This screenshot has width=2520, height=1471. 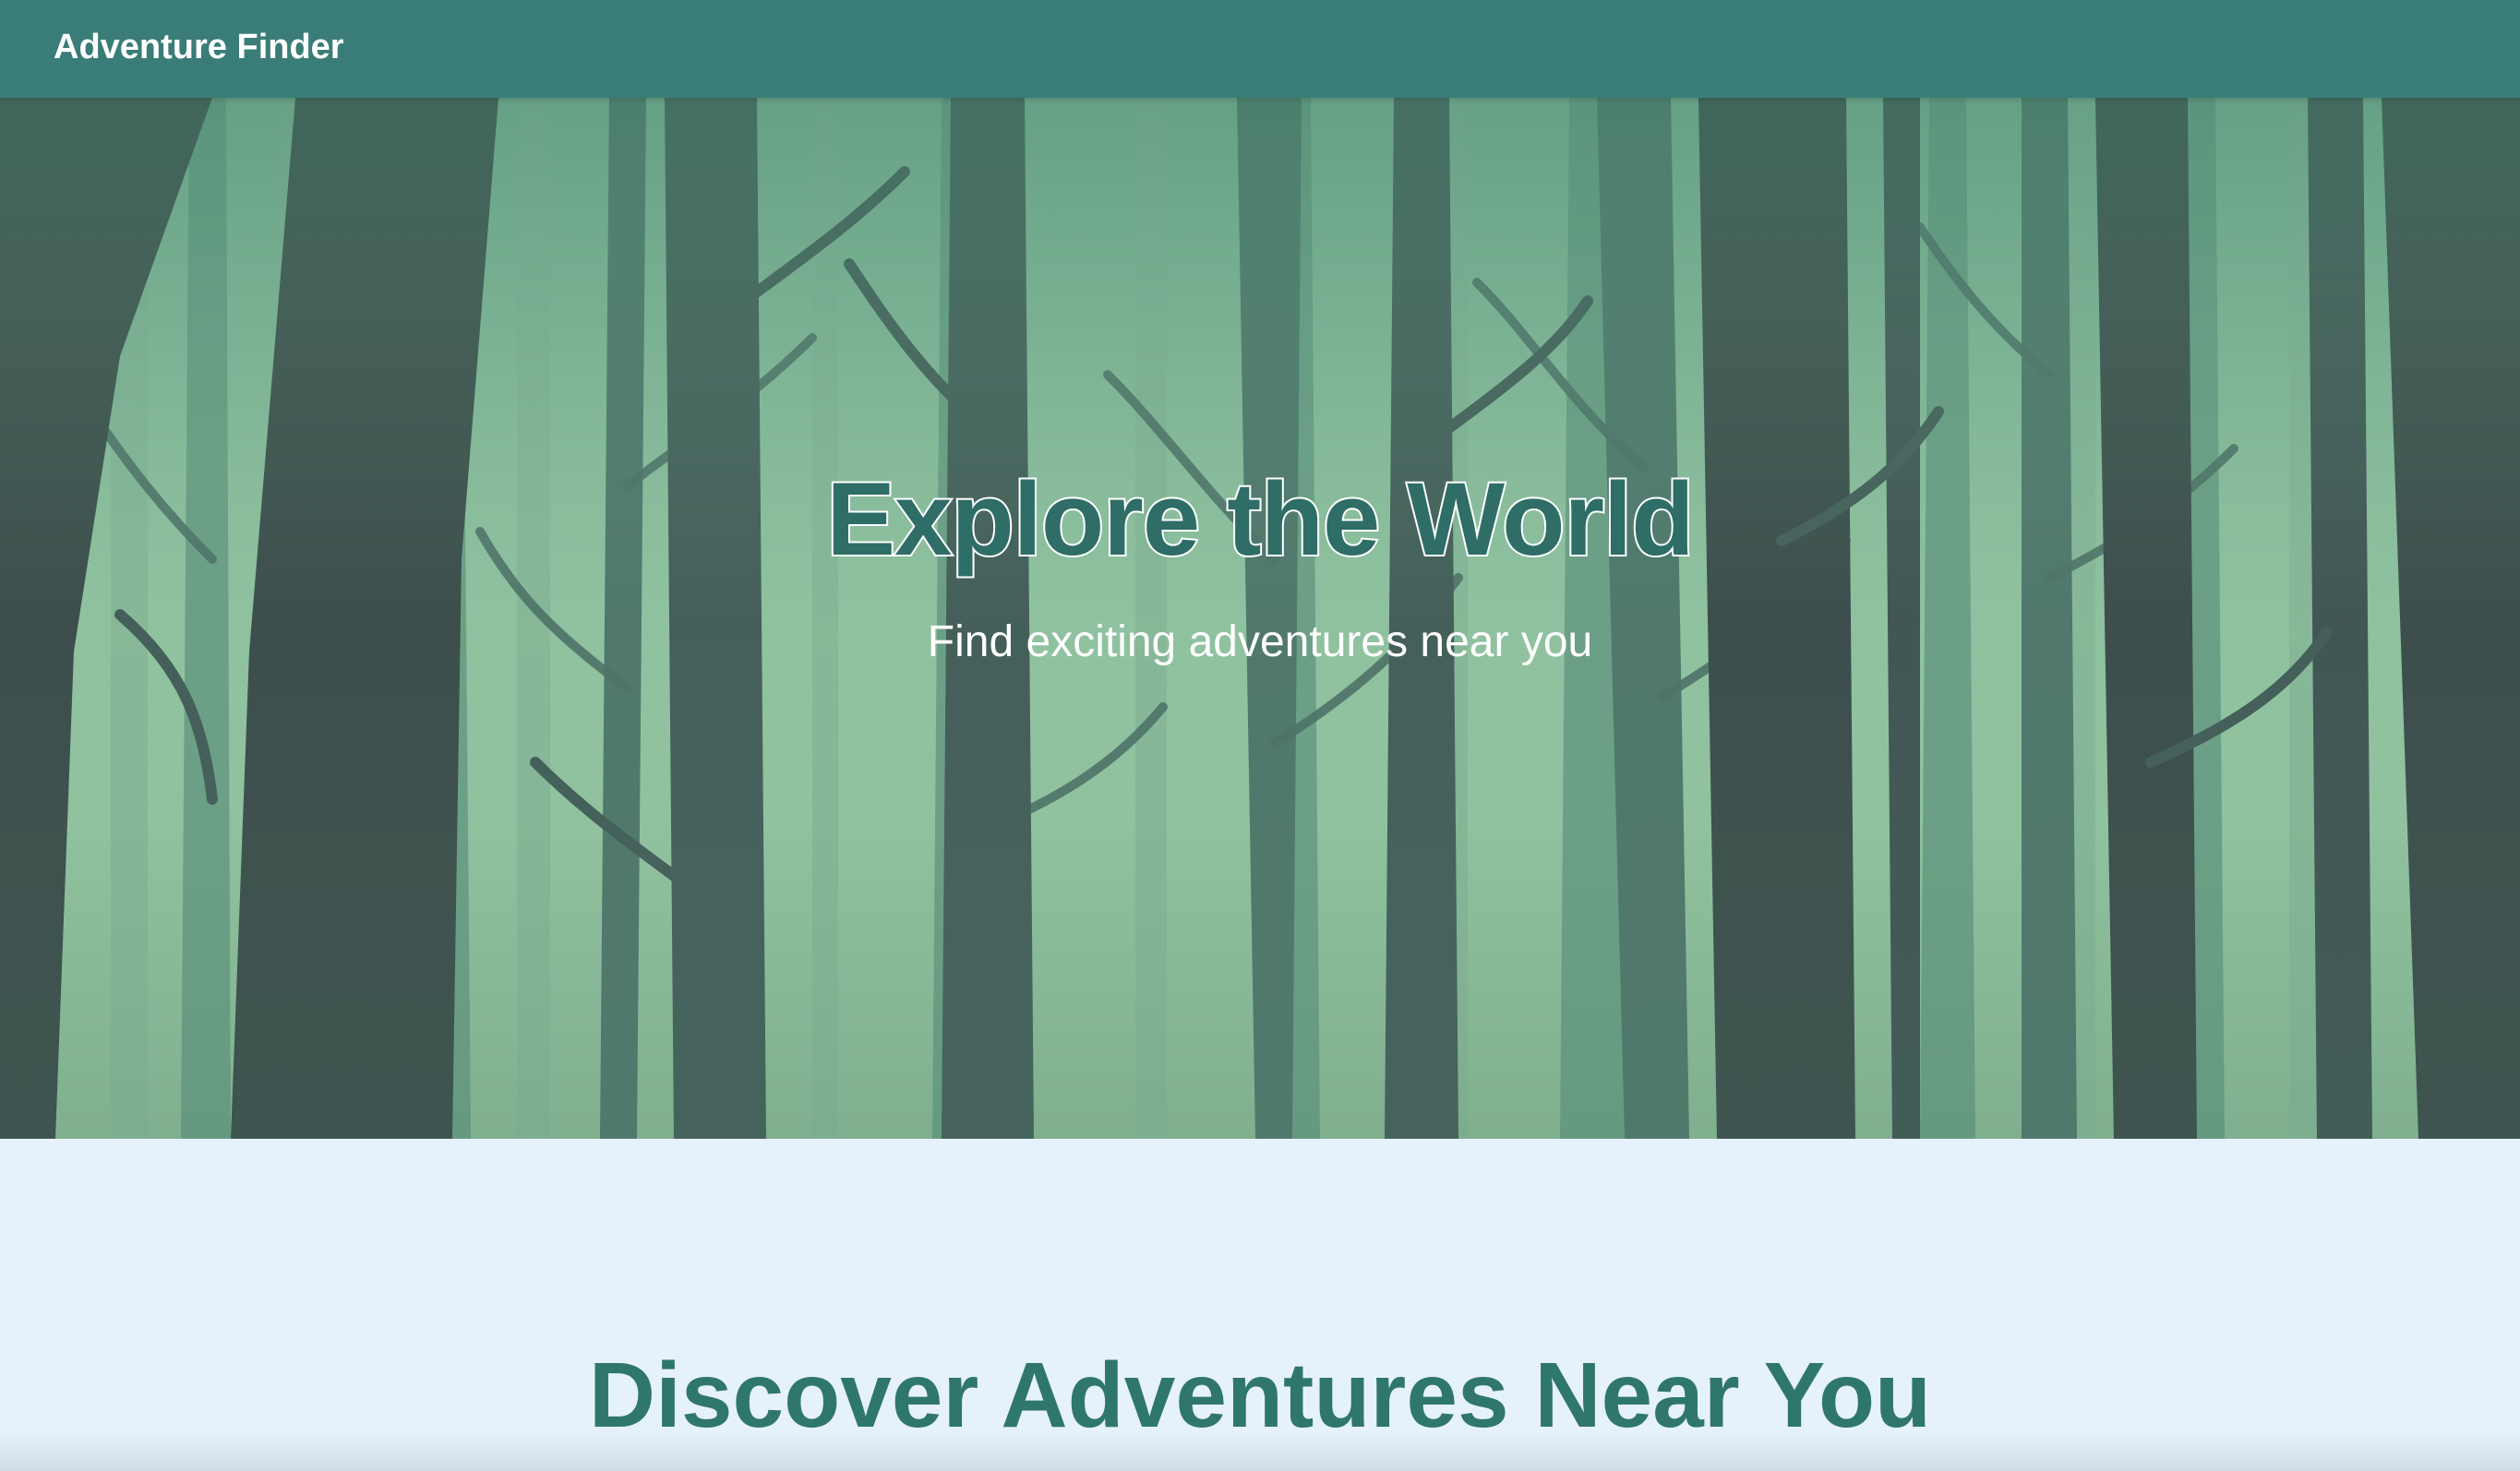 What do you see at coordinates (1260, 1450) in the screenshot?
I see `scroll-fade` at bounding box center [1260, 1450].